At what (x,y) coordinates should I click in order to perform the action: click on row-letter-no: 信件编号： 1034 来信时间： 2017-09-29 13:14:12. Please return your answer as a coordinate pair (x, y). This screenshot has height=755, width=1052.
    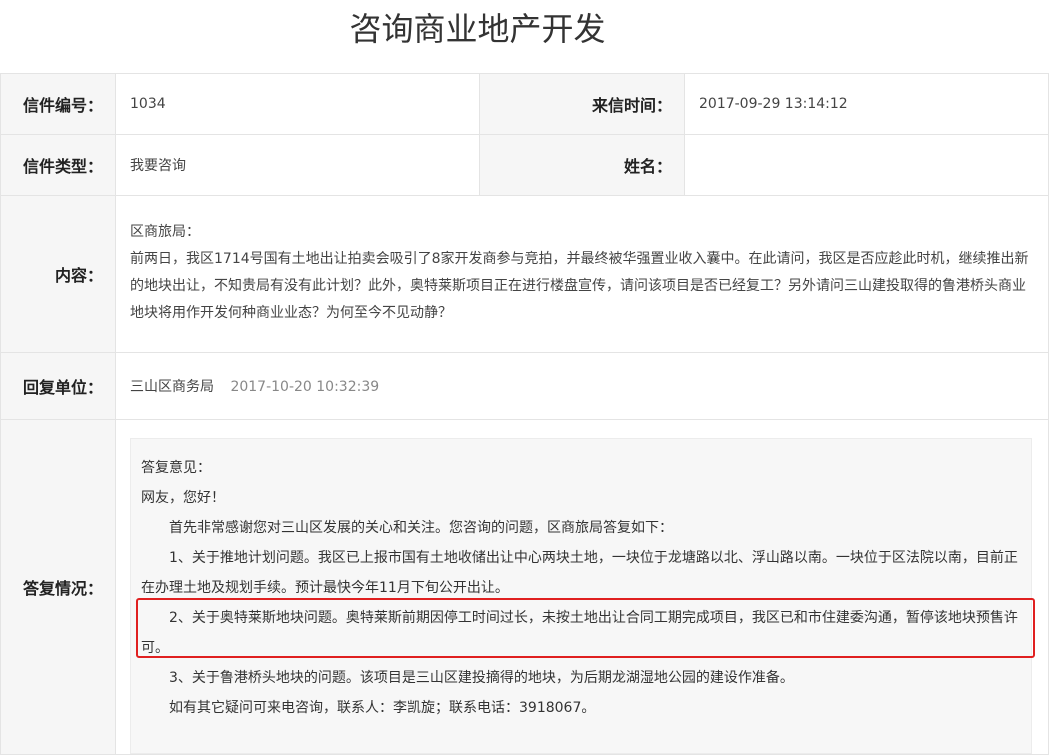
    Looking at the image, I should click on (524, 104).